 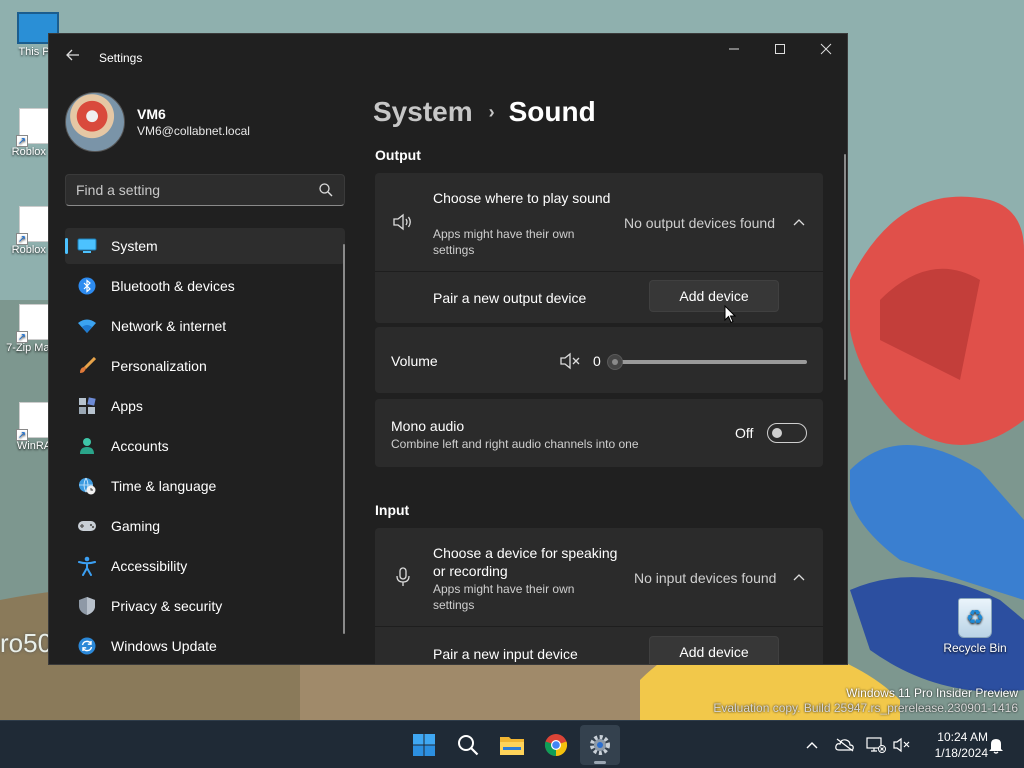 I want to click on back-arrow-icon, so click(x=72, y=55).